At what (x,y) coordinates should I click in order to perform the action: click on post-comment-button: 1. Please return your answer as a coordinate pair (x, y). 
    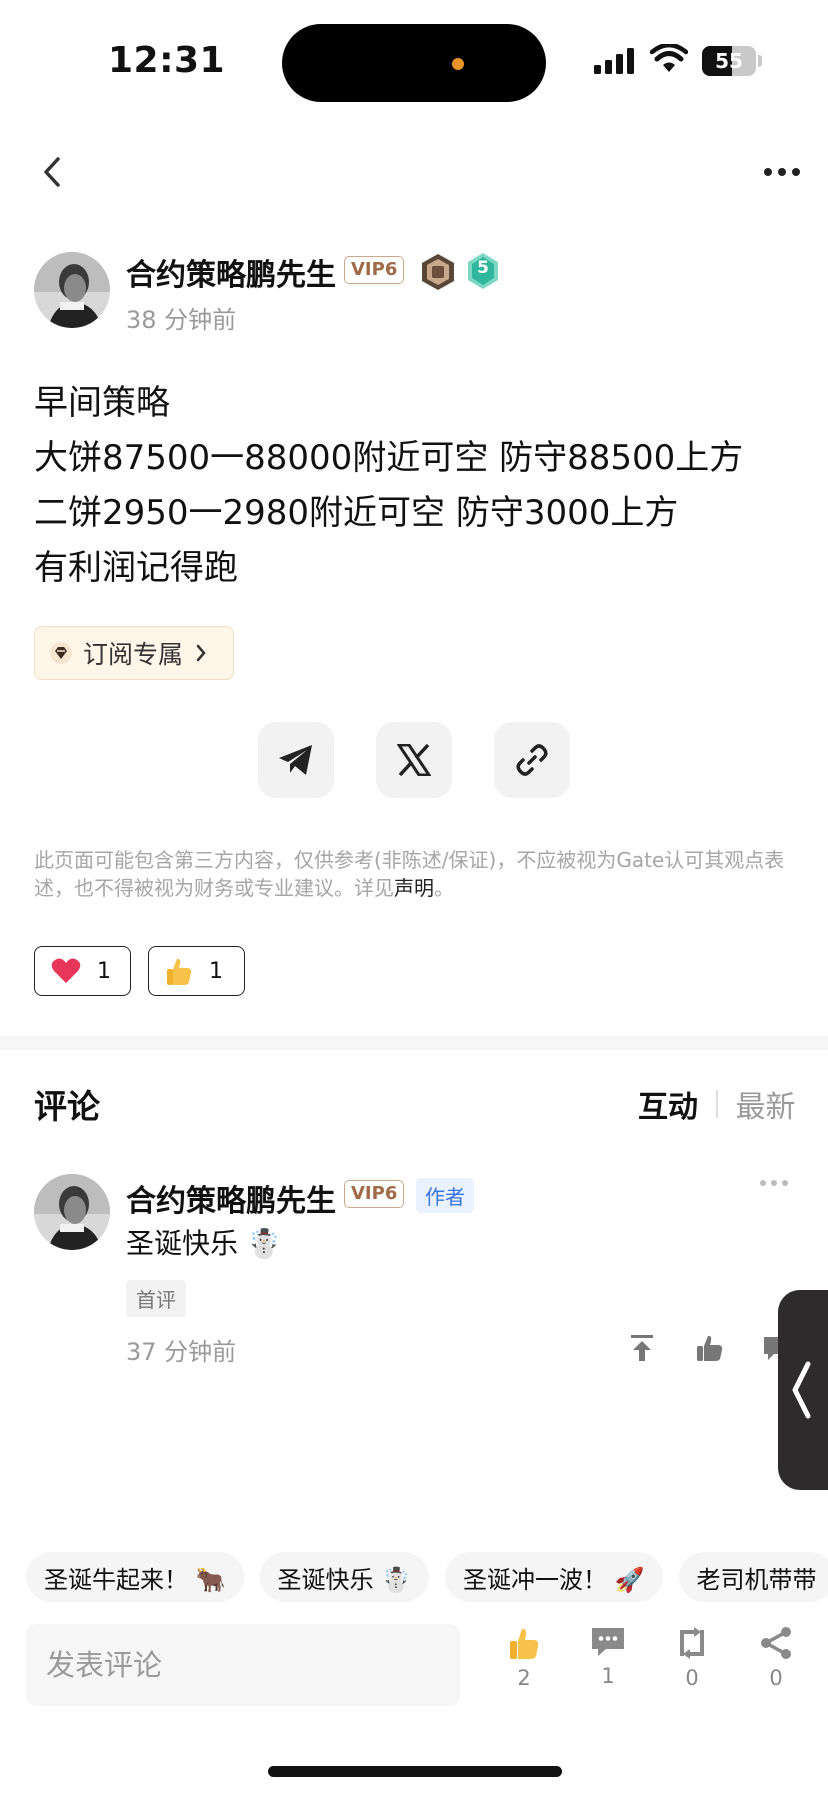
    Looking at the image, I should click on (608, 1666).